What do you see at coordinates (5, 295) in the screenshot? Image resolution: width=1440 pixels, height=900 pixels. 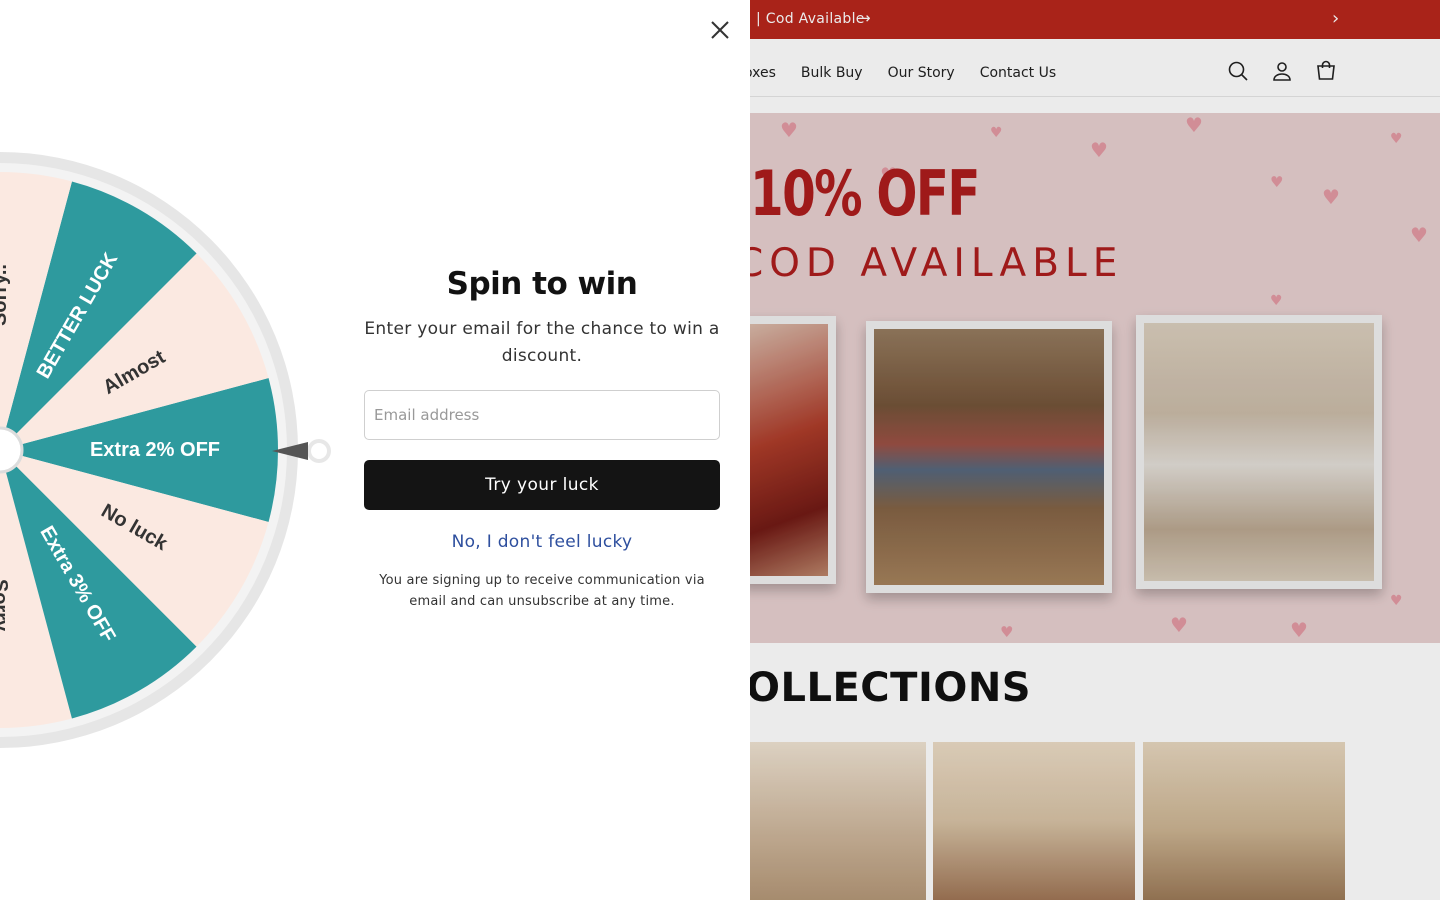 I see `wheel-segment-label: Sorry..` at bounding box center [5, 295].